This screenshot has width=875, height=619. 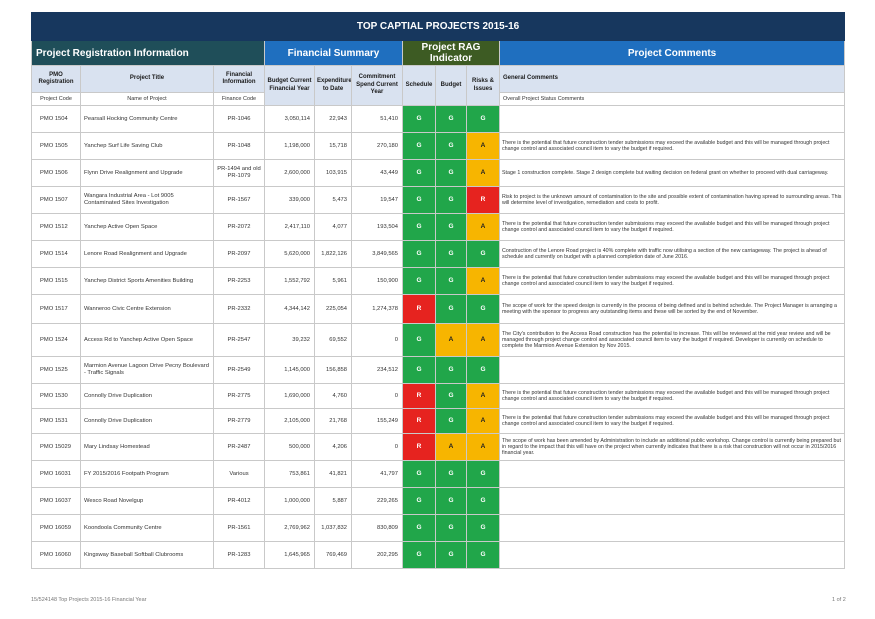 I want to click on expenditure-cell: 5,887, so click(x=333, y=501).